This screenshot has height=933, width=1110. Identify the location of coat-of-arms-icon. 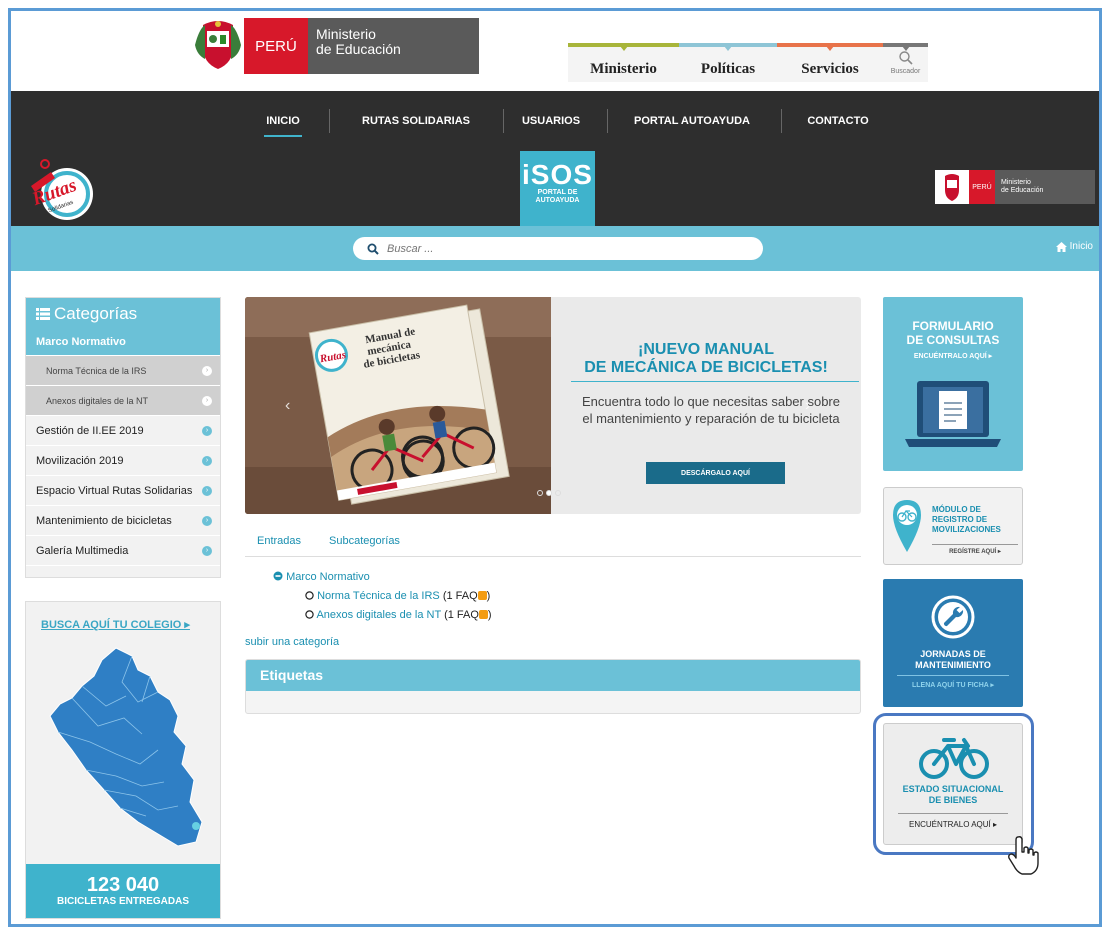
(218, 45).